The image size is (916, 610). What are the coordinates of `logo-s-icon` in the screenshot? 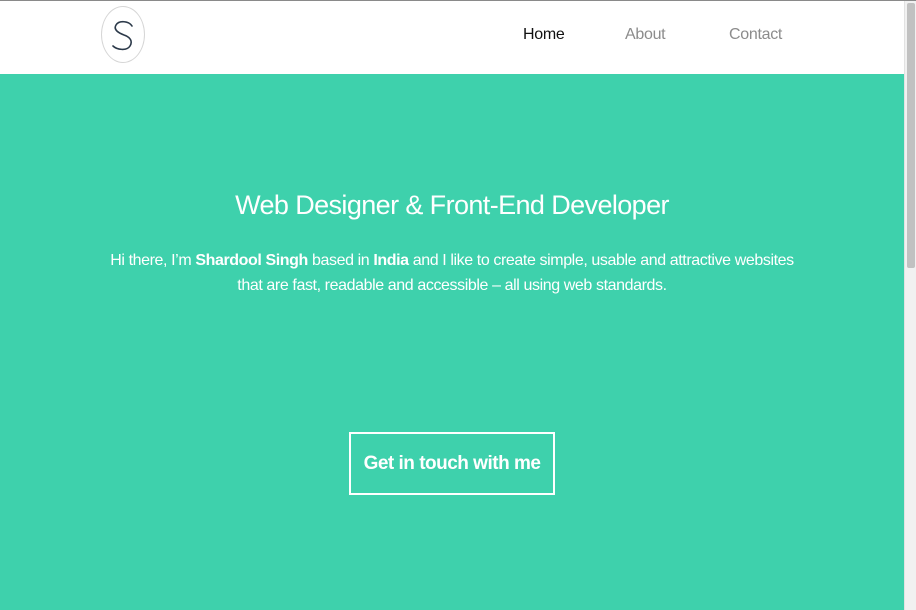 It's located at (122, 35).